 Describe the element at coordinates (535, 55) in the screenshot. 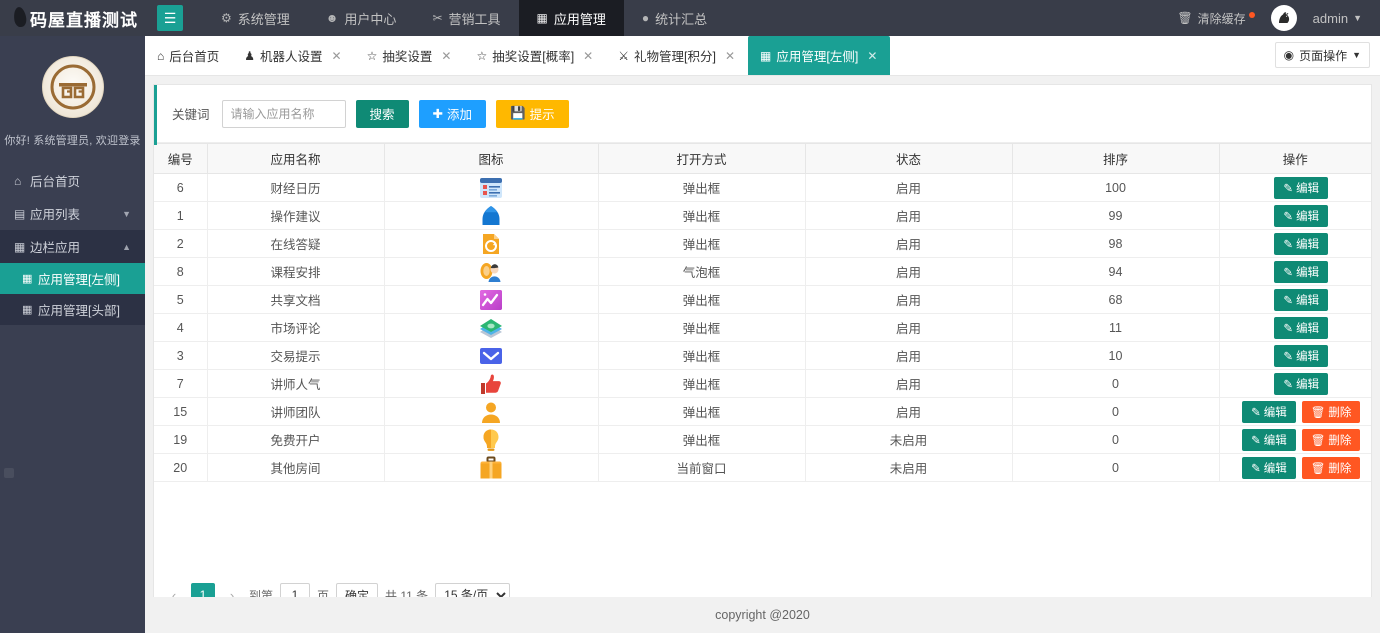

I see `tab-lottery-probability: ☆ 抽奖设置[概率] ✕` at that location.